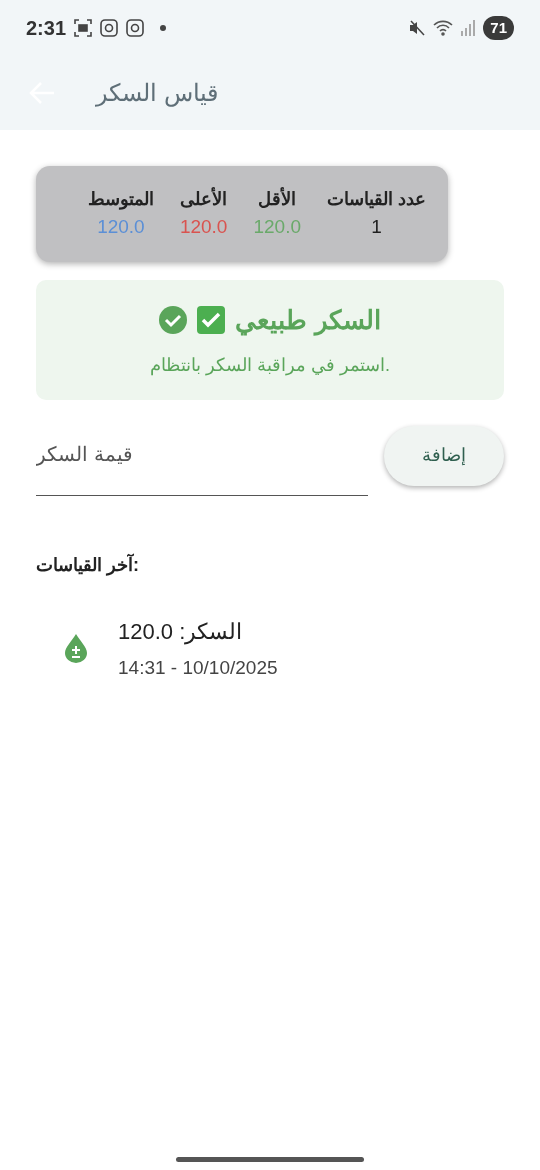 This screenshot has height=1170, width=540. I want to click on reading-date: 14:31 - 10/10/2025, so click(198, 667).